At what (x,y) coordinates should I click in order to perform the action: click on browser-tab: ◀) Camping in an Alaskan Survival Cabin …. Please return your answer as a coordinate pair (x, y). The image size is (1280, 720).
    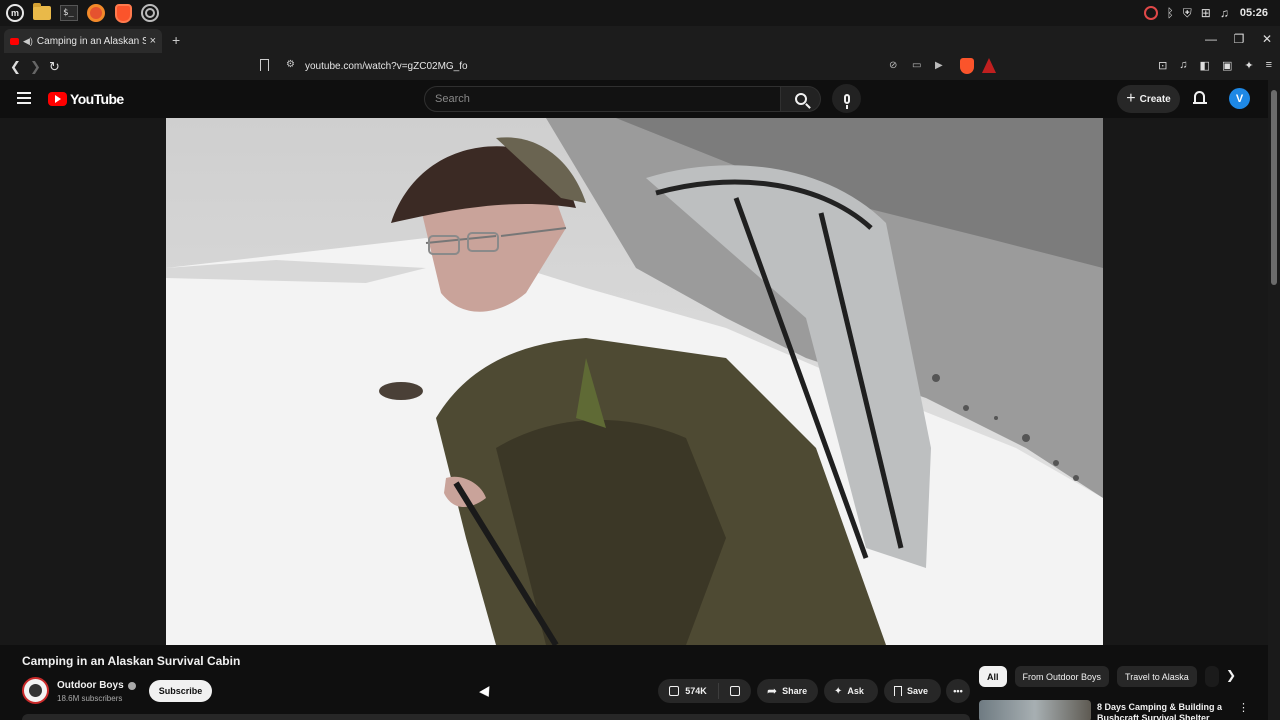
    Looking at the image, I should click on (83, 41).